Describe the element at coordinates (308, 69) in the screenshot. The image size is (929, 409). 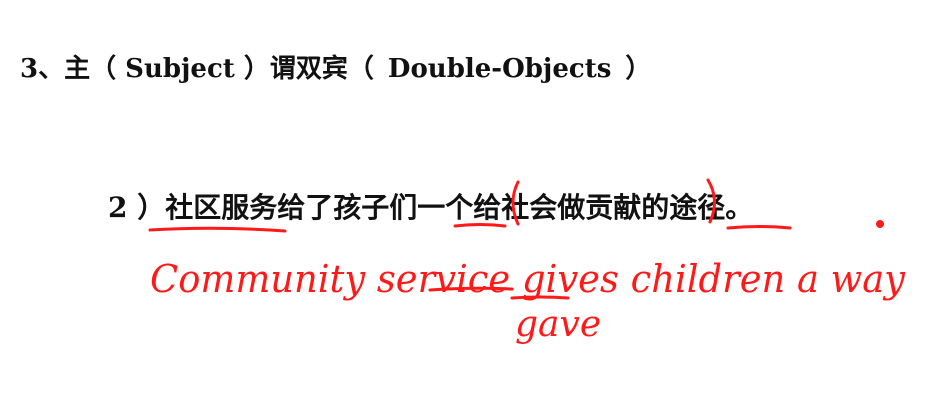
I see `heading-cjk-predicate: 谓双宾` at that location.